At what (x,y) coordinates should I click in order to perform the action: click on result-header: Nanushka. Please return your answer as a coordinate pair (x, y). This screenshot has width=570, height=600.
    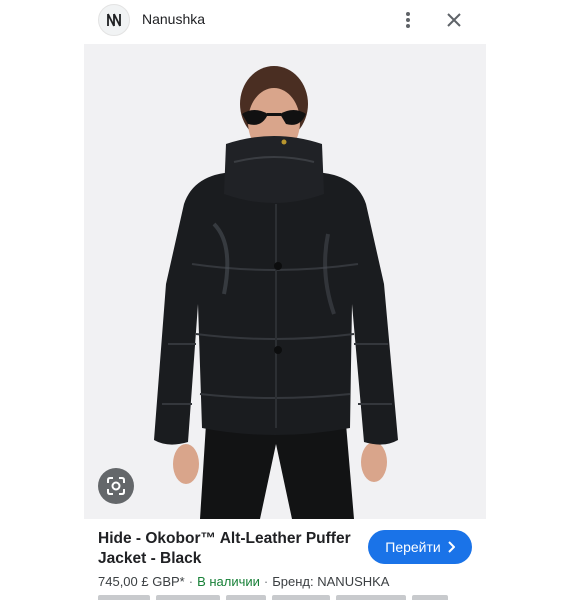
    Looking at the image, I should click on (285, 20).